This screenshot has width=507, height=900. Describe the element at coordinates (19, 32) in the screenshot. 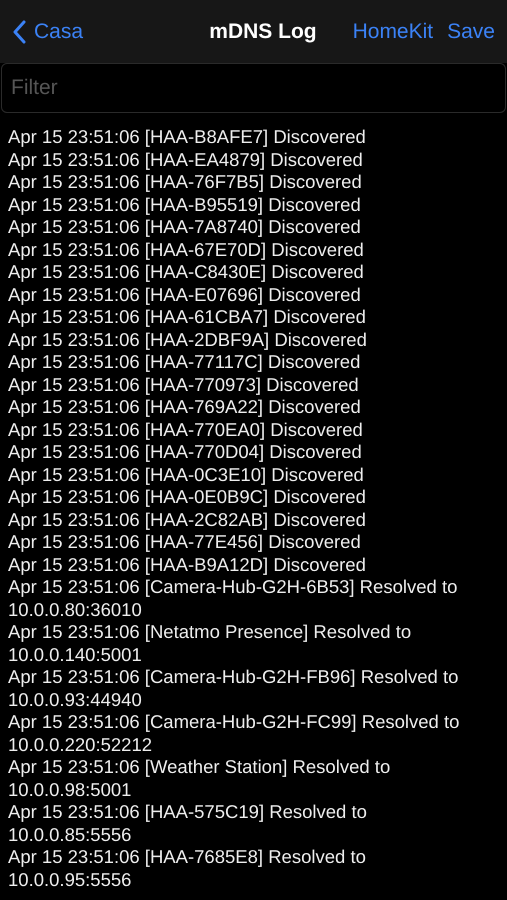

I see `chevron-left-icon` at that location.